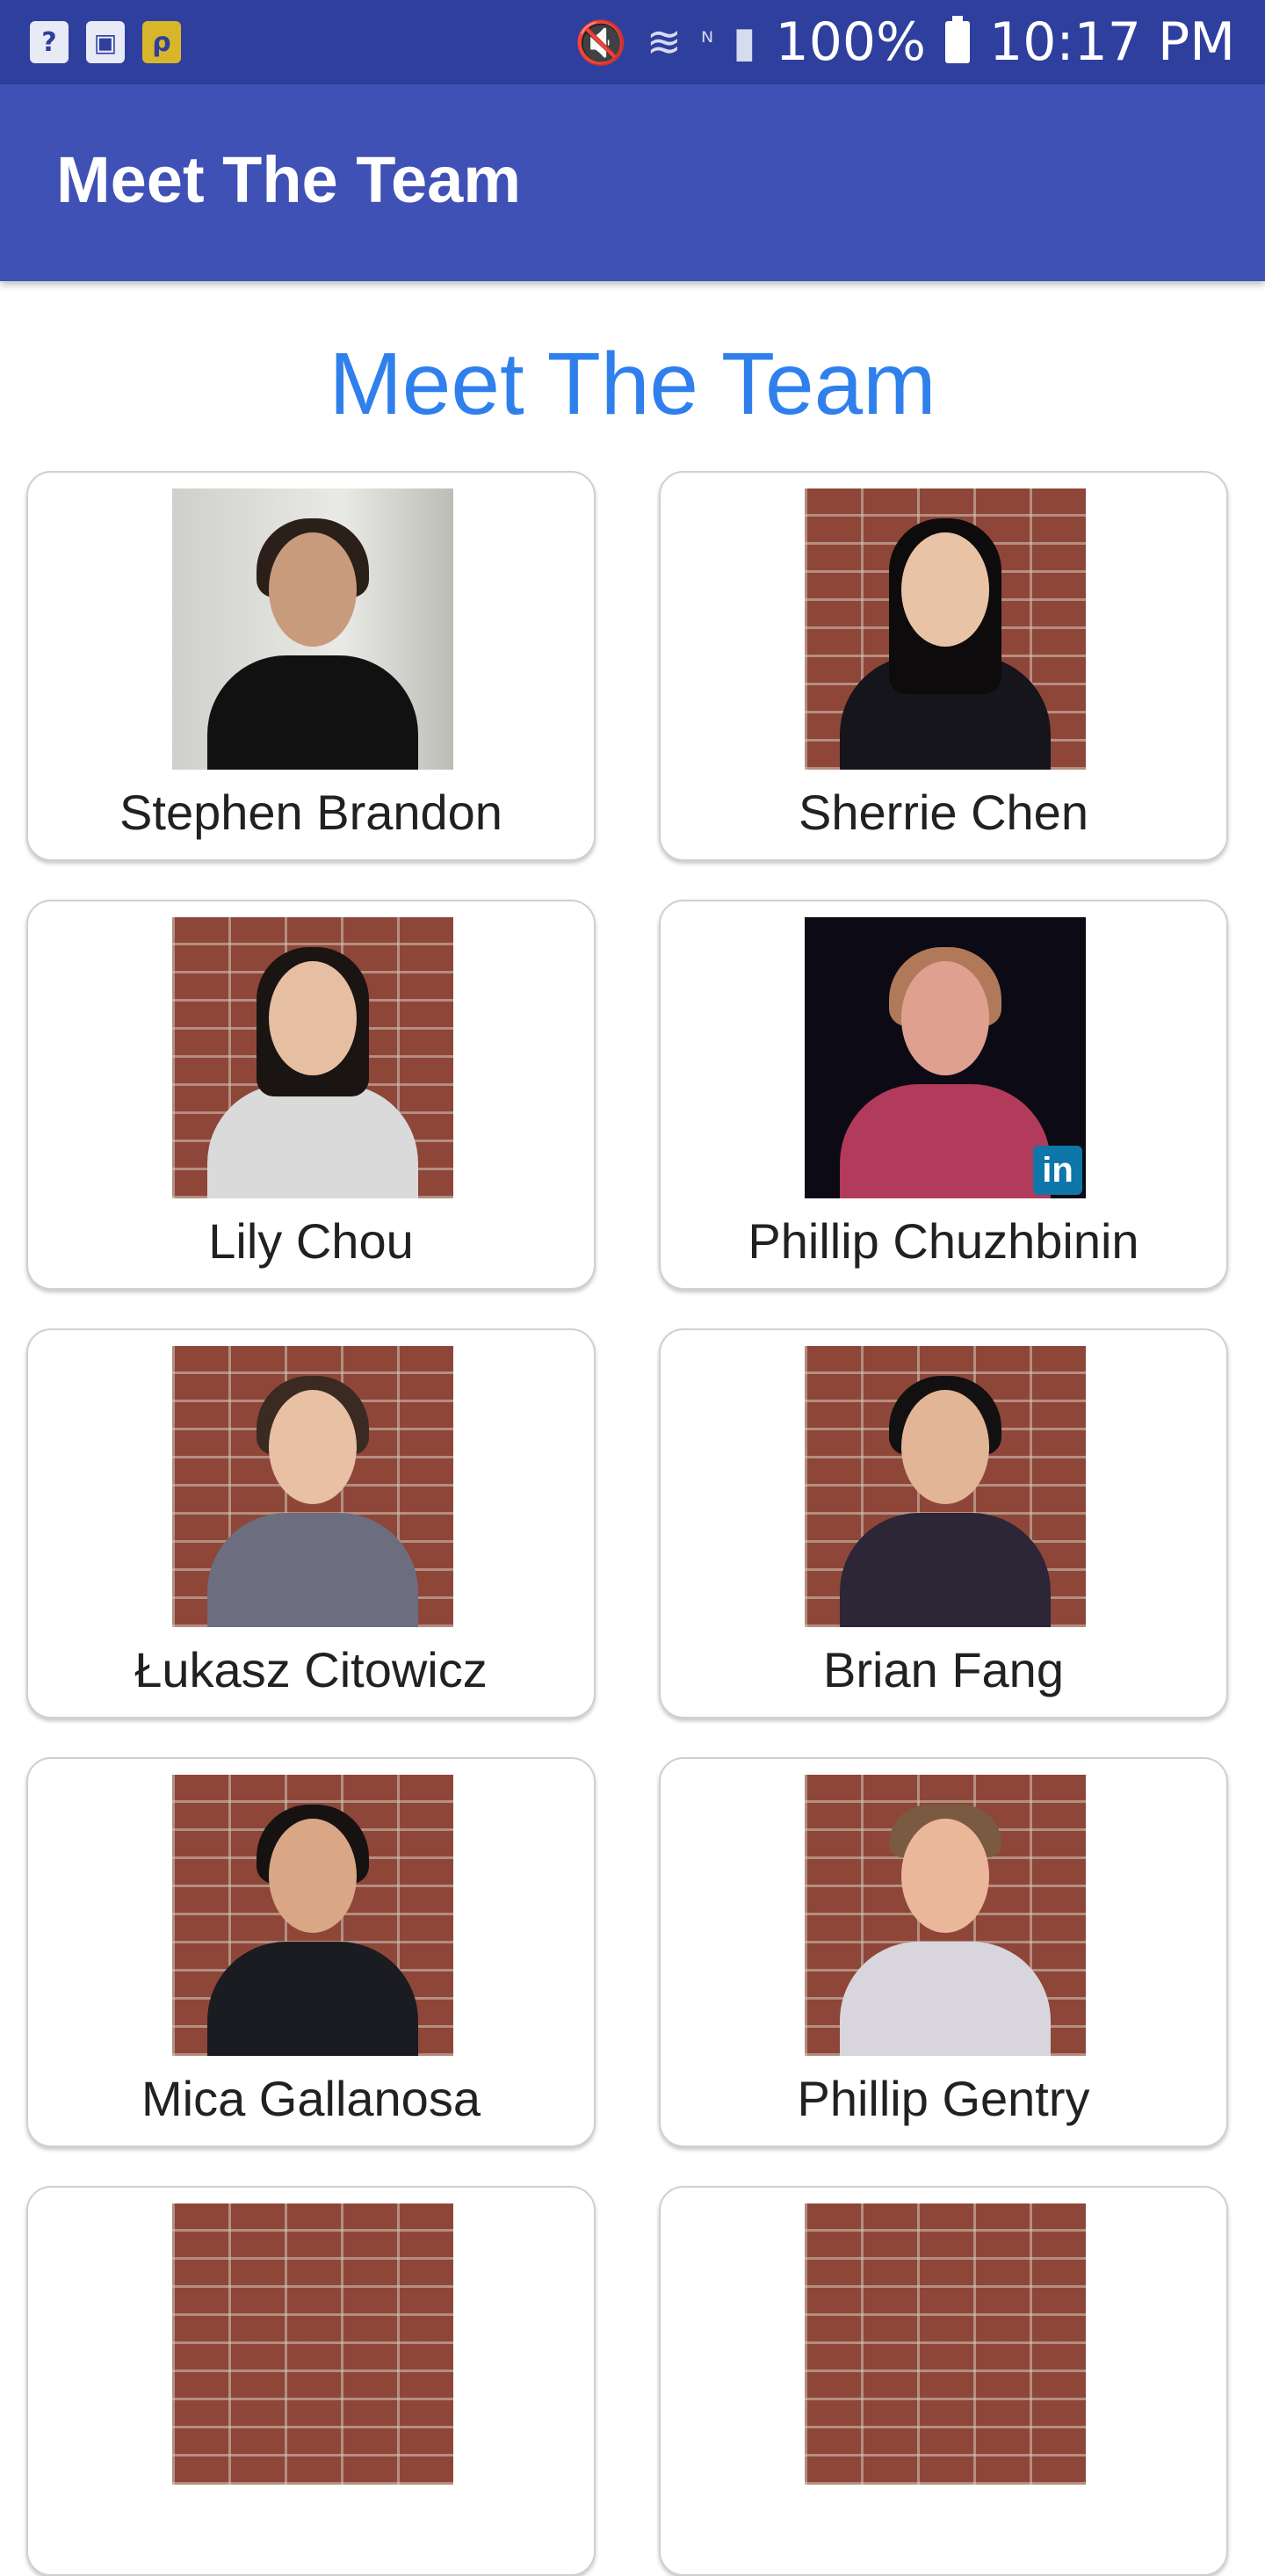 The image size is (1265, 2576). I want to click on team-card: Lily Chou, so click(311, 1095).